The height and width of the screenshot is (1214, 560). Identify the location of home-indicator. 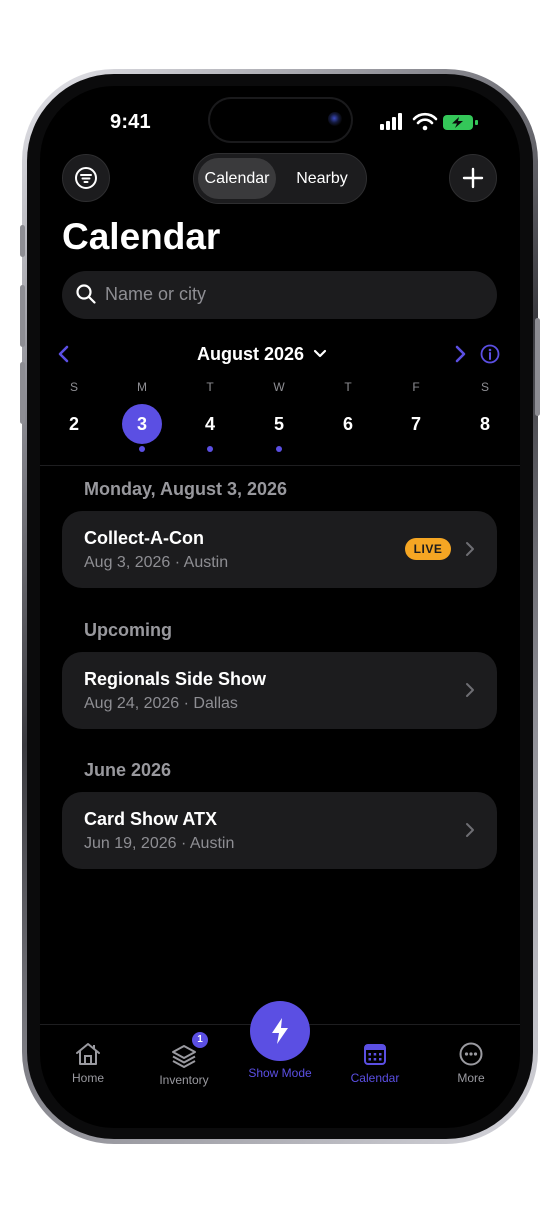
(280, 1110).